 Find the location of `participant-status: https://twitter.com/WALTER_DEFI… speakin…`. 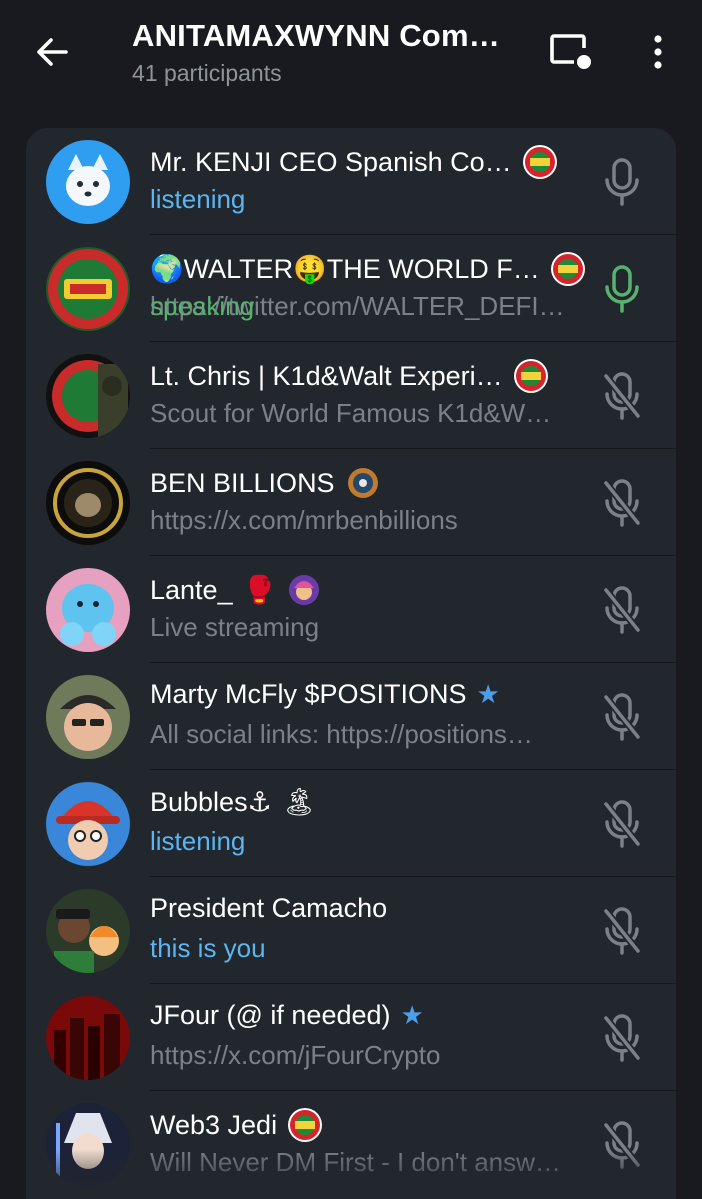

participant-status: https://twitter.com/WALTER_DEFI… speakin… is located at coordinates (357, 306).